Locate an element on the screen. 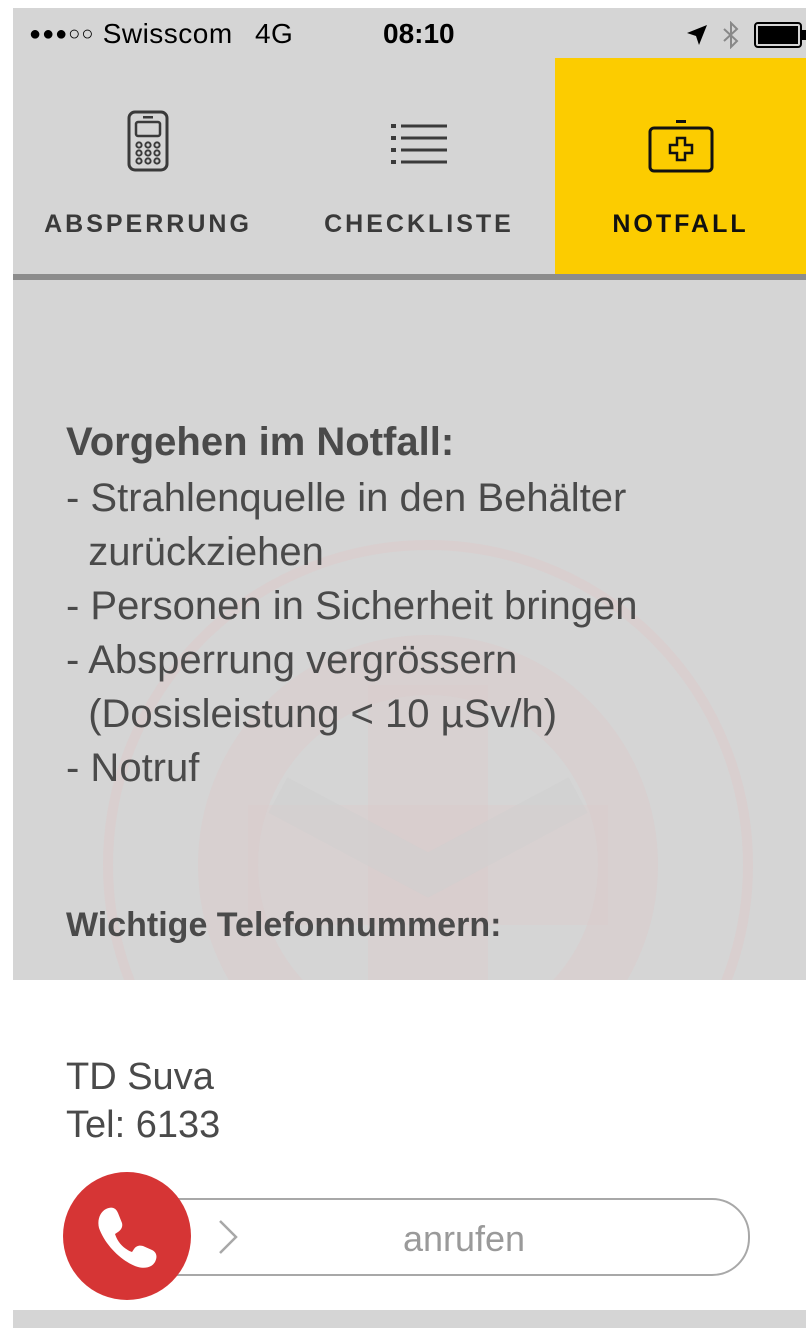  tab-absperrung-label: ABSPERRUNG is located at coordinates (148, 224).